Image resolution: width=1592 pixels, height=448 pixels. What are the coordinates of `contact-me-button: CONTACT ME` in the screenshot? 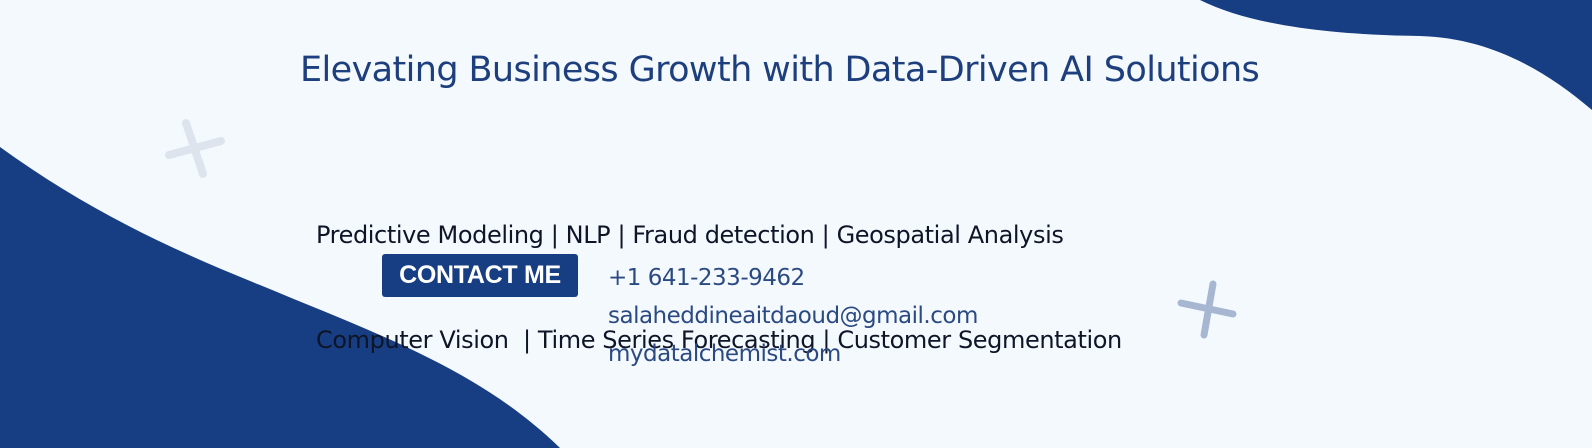 It's located at (480, 275).